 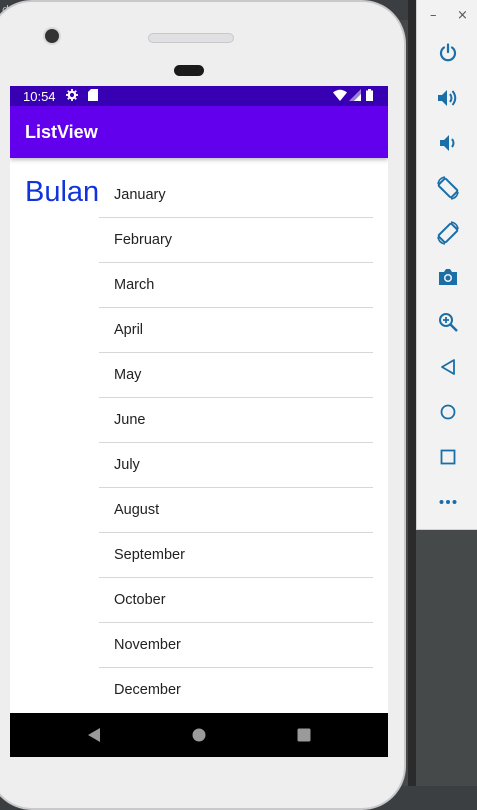 I want to click on list-item-label: January, so click(x=140, y=195).